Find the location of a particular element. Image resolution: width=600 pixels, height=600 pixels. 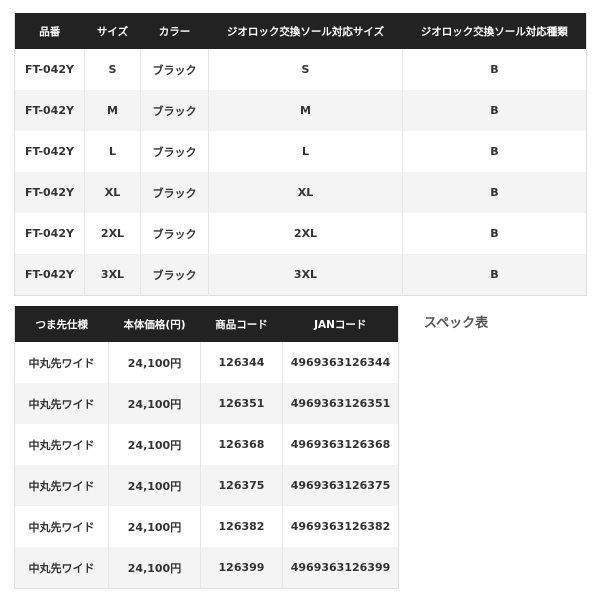

table-row: 中丸先ワイド 24,100円 126368 4969363126368 is located at coordinates (206, 444).